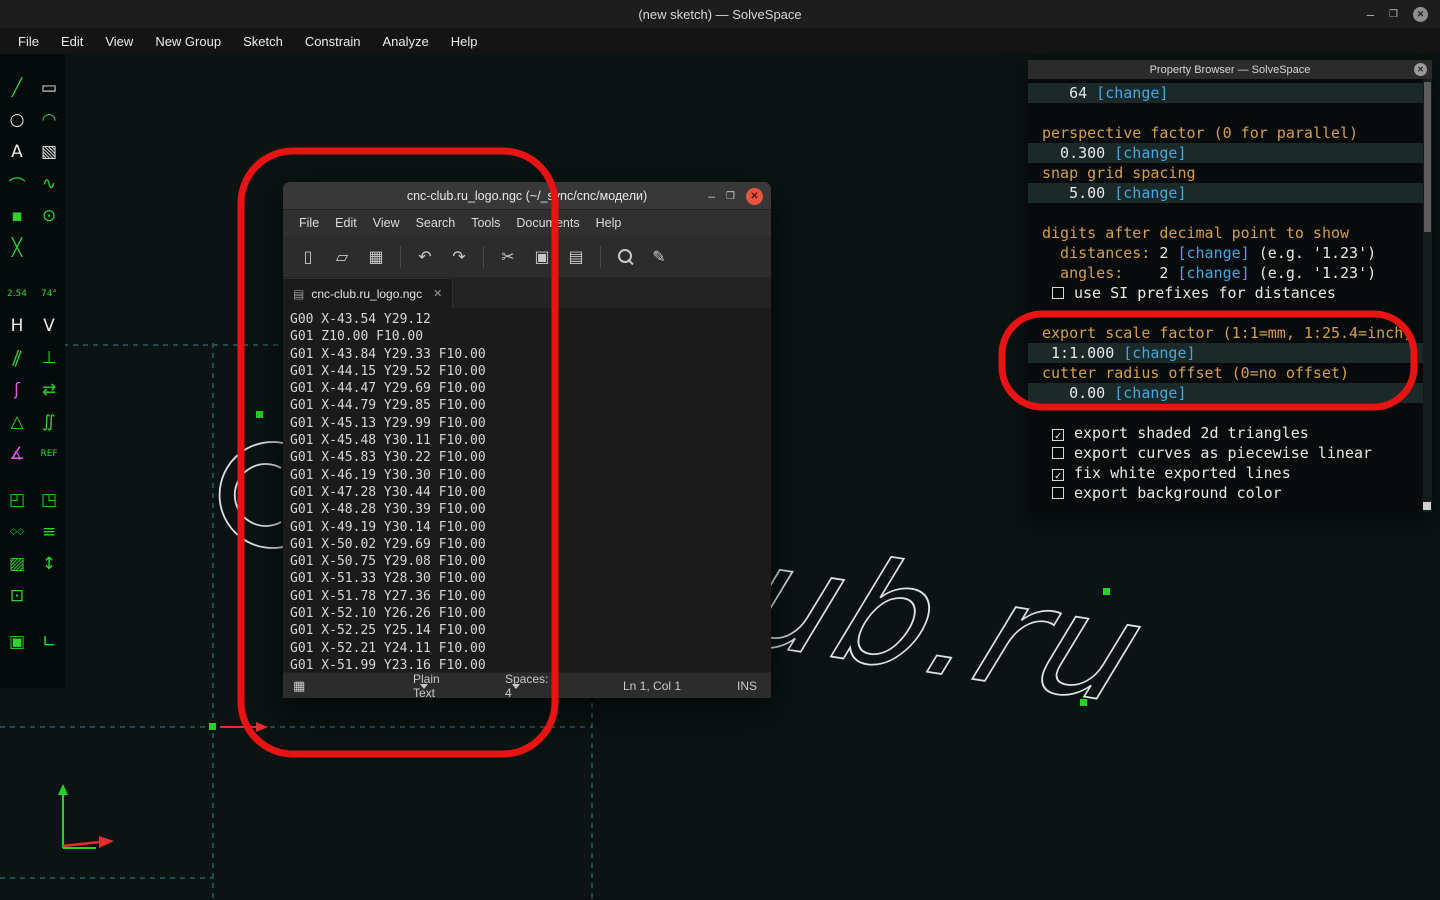 Image resolution: width=1440 pixels, height=900 pixels. Describe the element at coordinates (1393, 14) in the screenshot. I see `restore-icon: ❒` at that location.